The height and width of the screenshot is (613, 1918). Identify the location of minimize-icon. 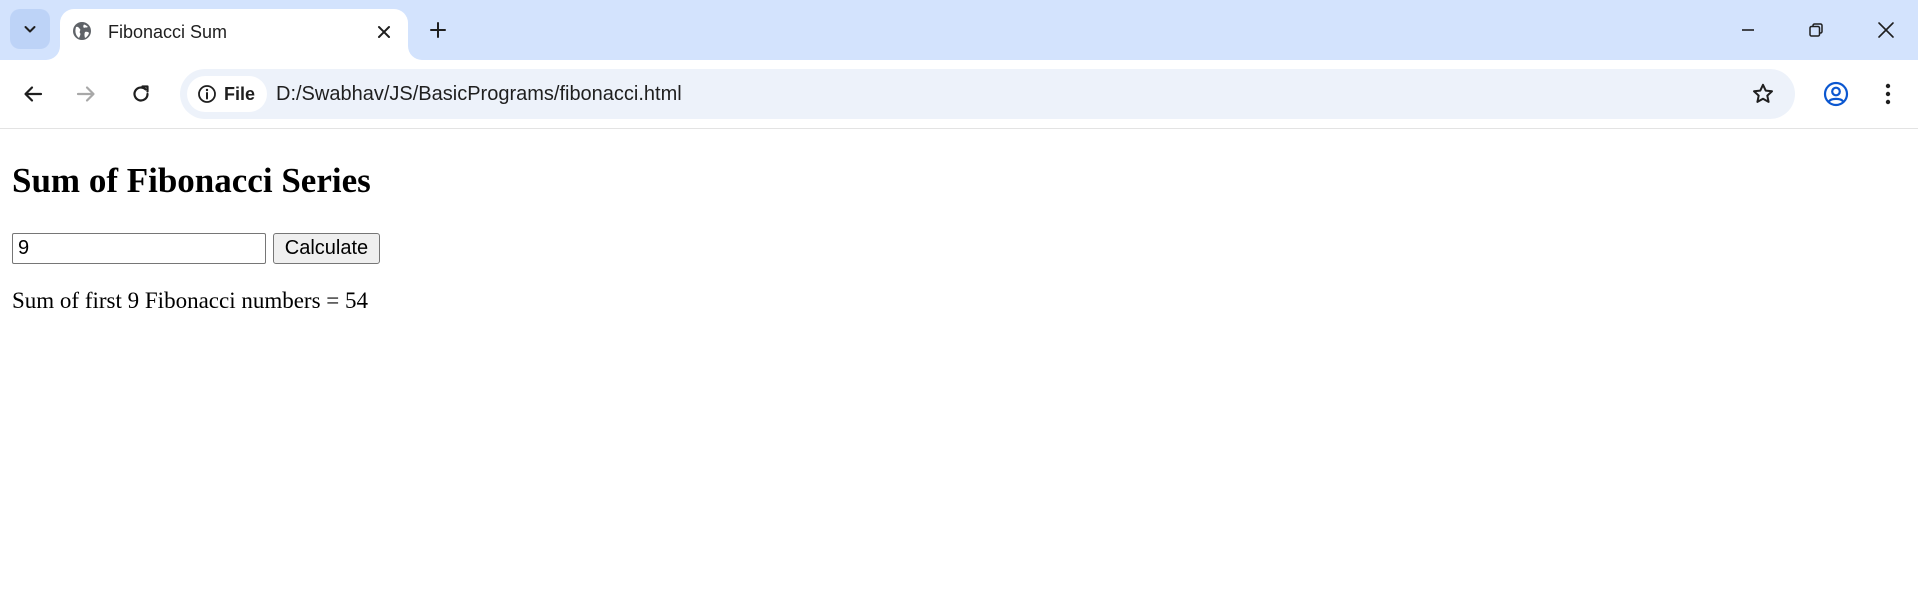
(1748, 30).